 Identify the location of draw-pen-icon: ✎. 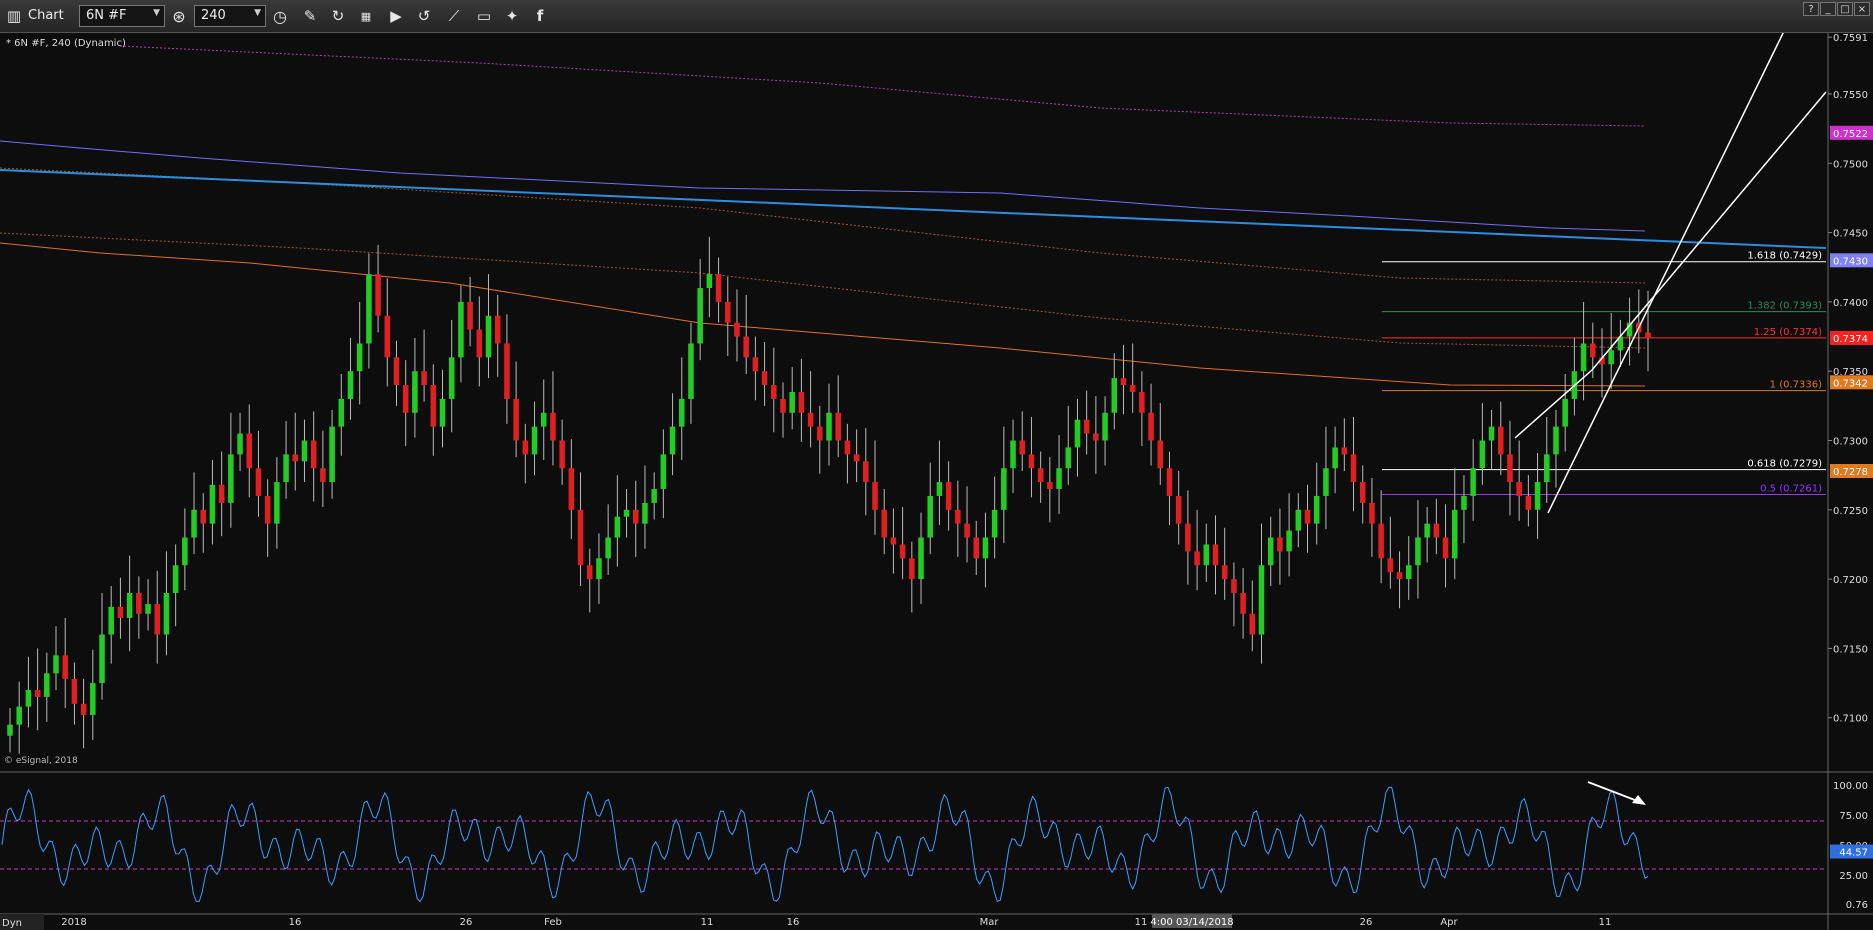
(310, 16).